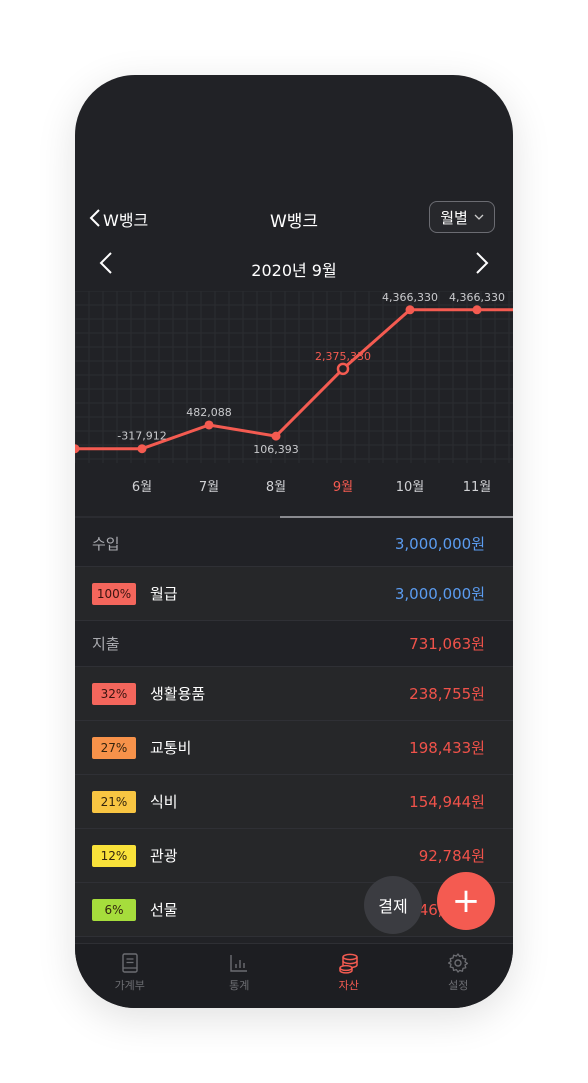 The width and height of the screenshot is (588, 1083). Describe the element at coordinates (114, 801) in the screenshot. I see `percent-badge: 21%` at that location.